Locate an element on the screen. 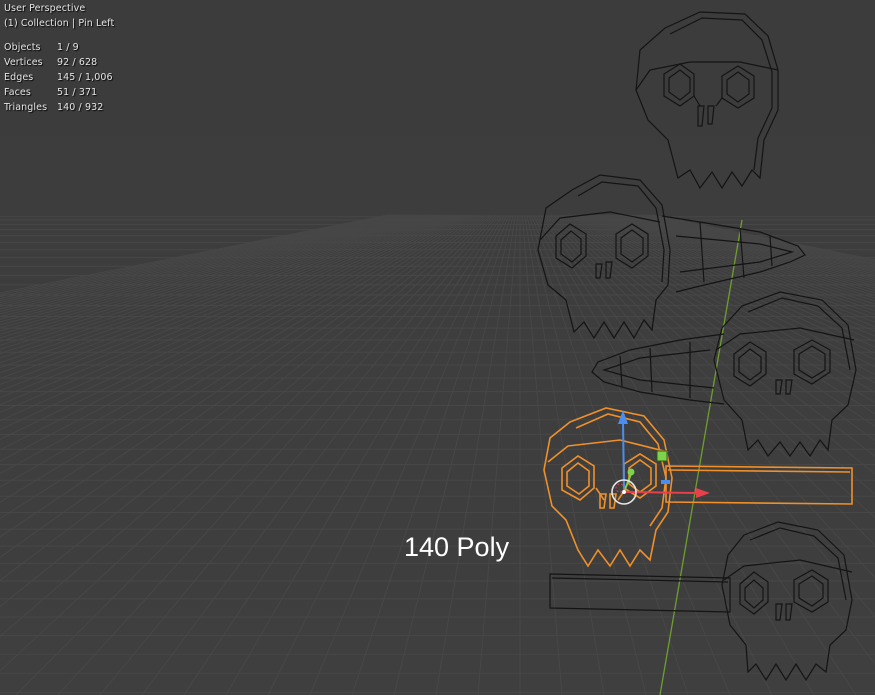  stat-row: Triangles 140 / 932 is located at coordinates (59, 107).